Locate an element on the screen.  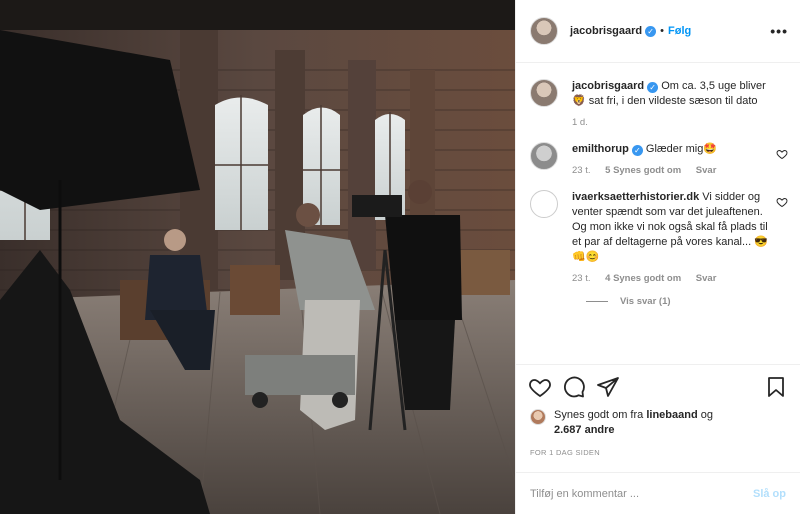
caption-body-1: Om ca. 3,5 uge bliver is located at coordinates (713, 86).